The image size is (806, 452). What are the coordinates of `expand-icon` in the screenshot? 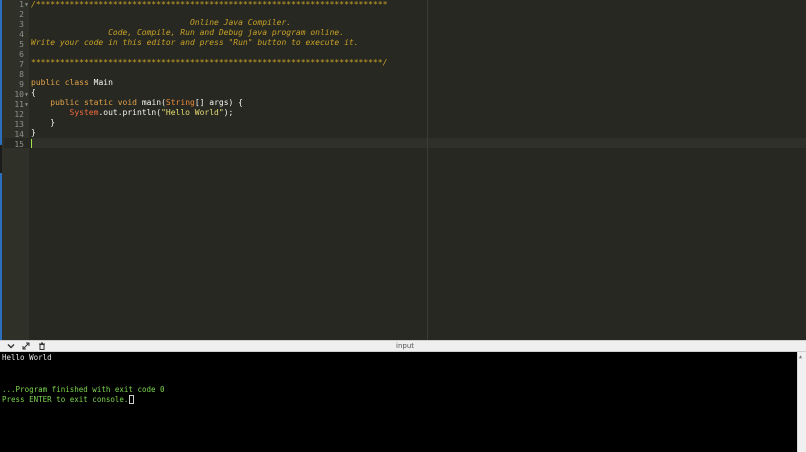 It's located at (26, 347).